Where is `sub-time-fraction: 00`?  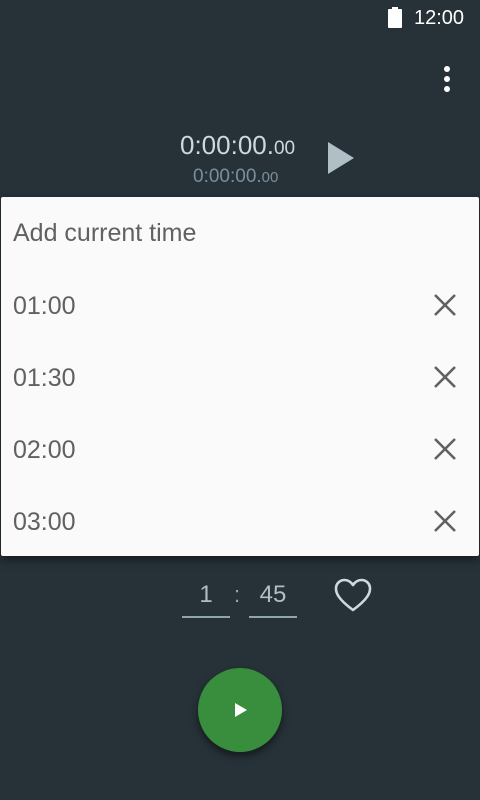
sub-time-fraction: 00 is located at coordinates (270, 177).